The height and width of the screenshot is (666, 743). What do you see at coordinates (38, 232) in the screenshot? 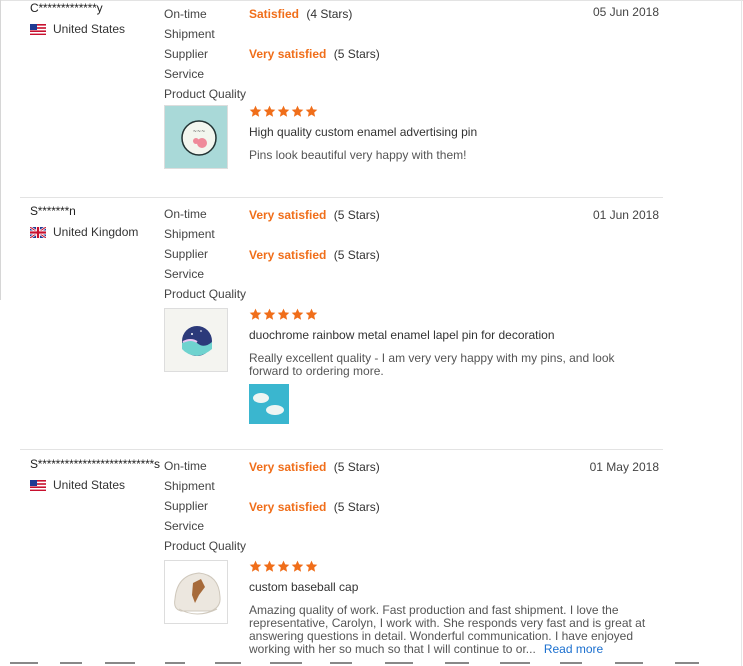
I see `uk-flag-icon` at bounding box center [38, 232].